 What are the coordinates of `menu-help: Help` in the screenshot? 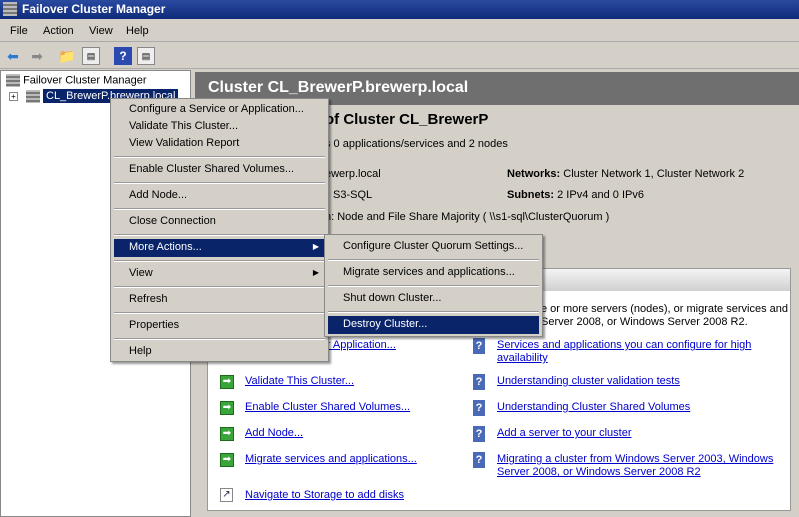 It's located at (137, 31).